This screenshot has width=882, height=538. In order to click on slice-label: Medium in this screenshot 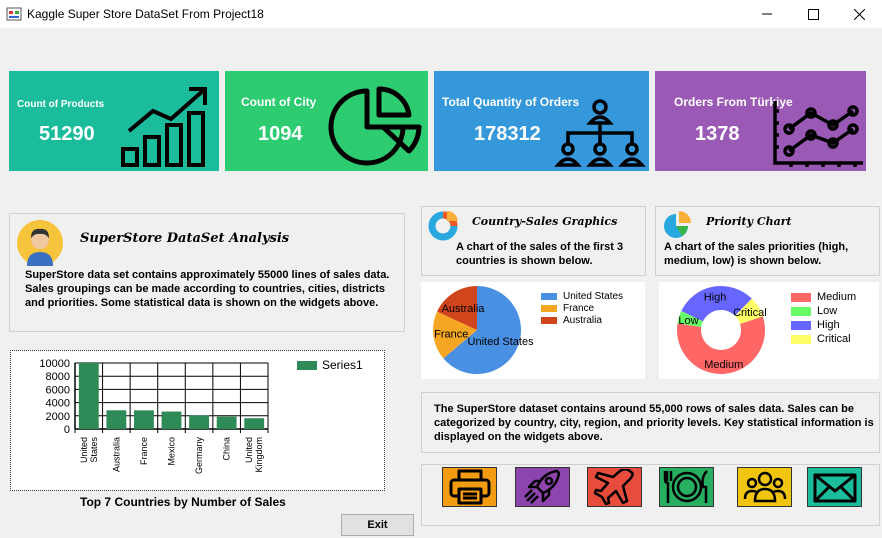, I will do `click(723, 365)`.